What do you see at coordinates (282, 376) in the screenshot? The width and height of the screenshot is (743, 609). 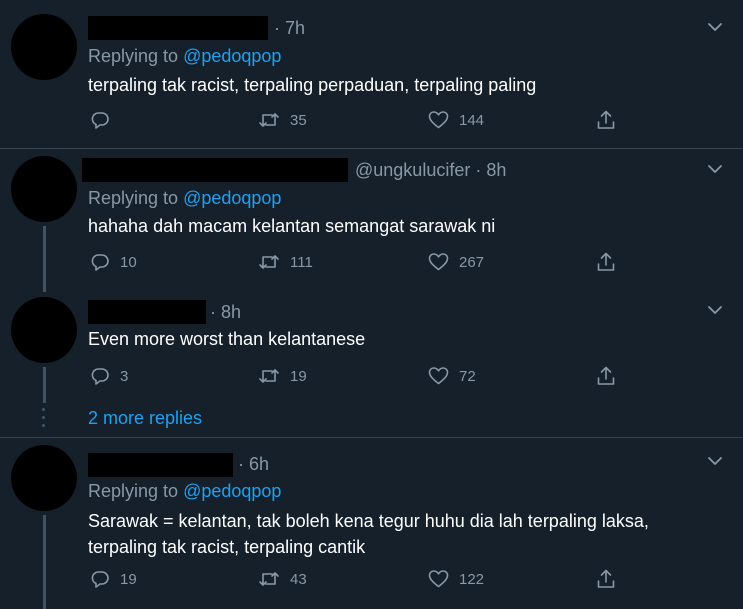 I see `retweet-button: 19` at bounding box center [282, 376].